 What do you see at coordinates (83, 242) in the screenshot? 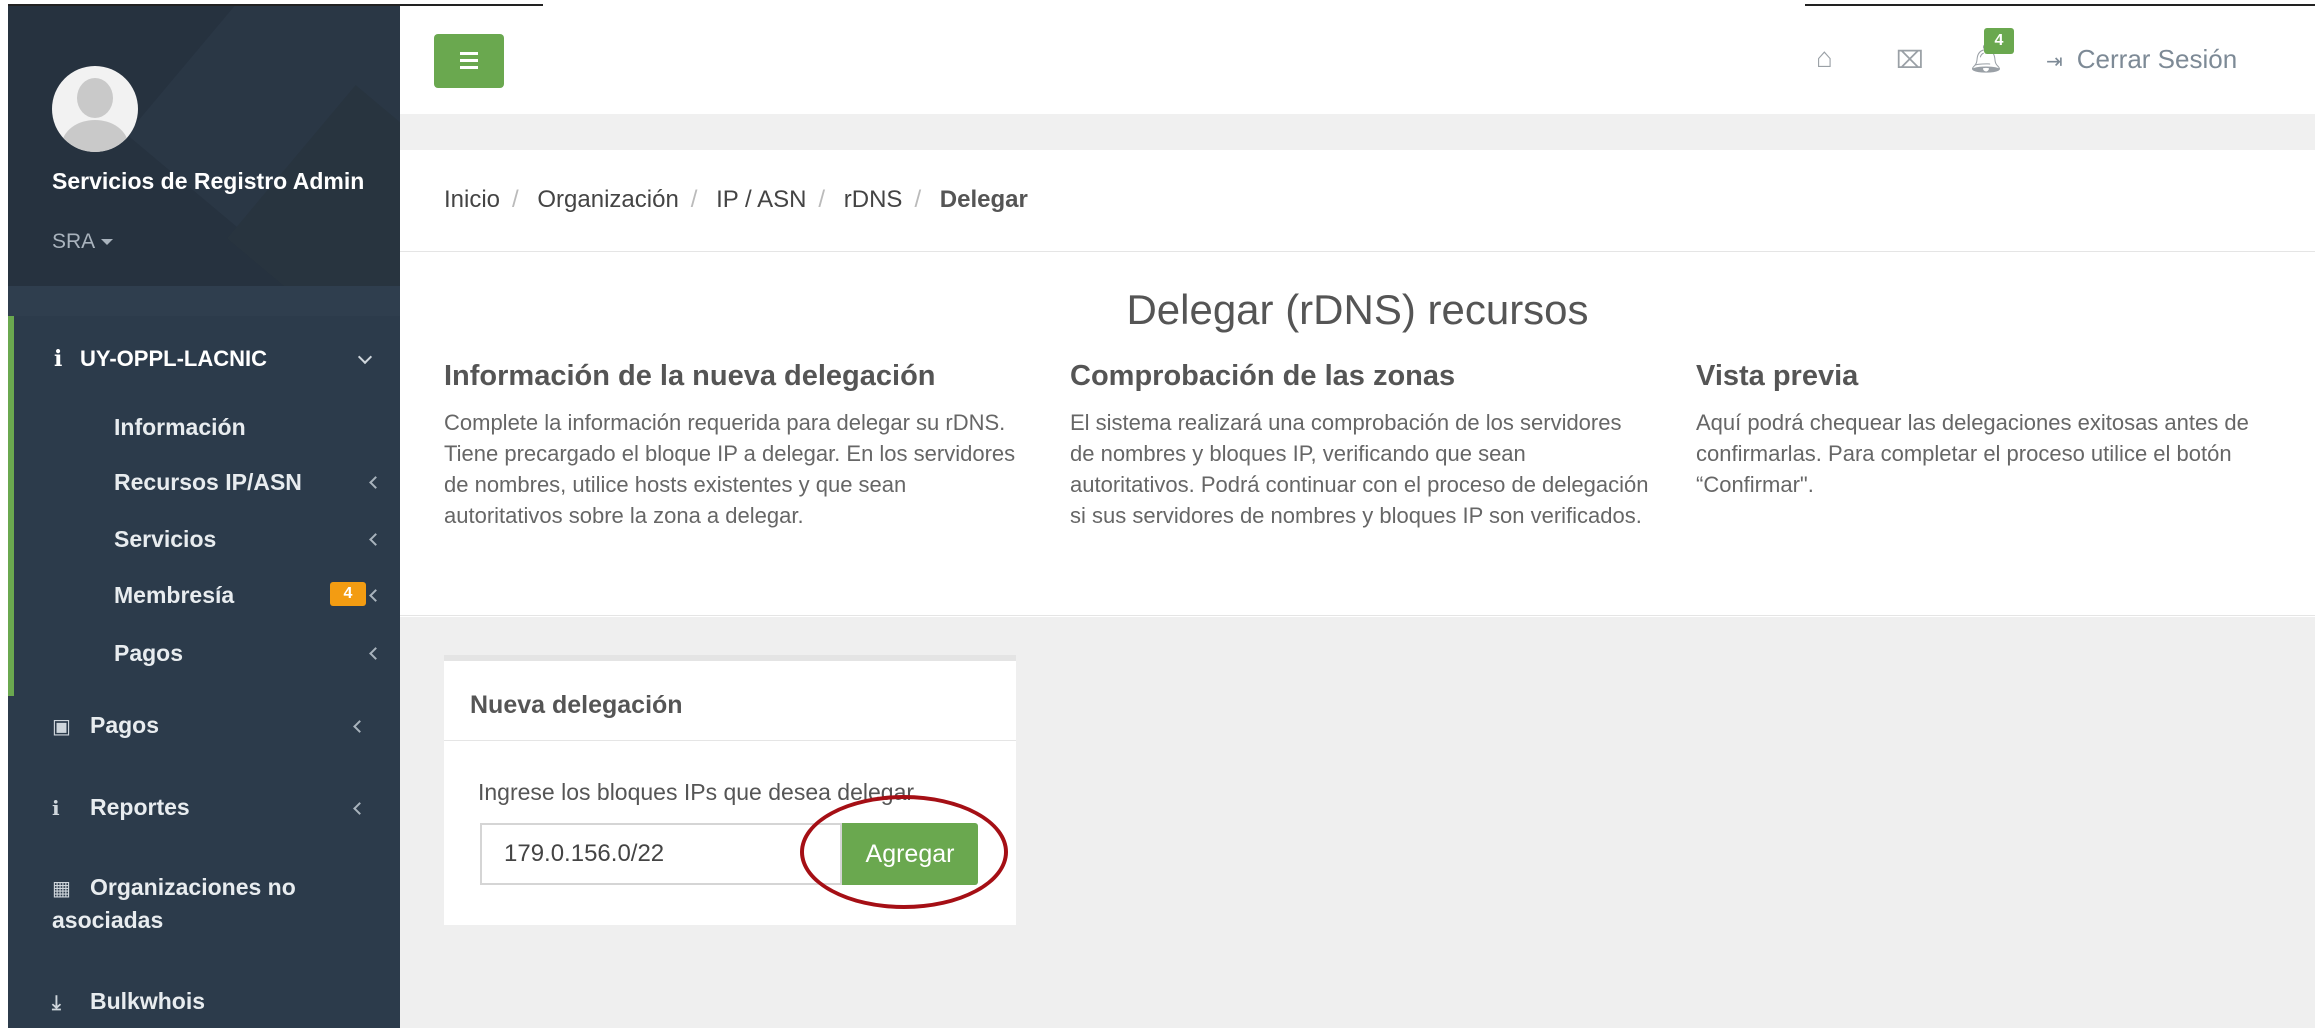
I see `user-role-dropdown: SRA` at bounding box center [83, 242].